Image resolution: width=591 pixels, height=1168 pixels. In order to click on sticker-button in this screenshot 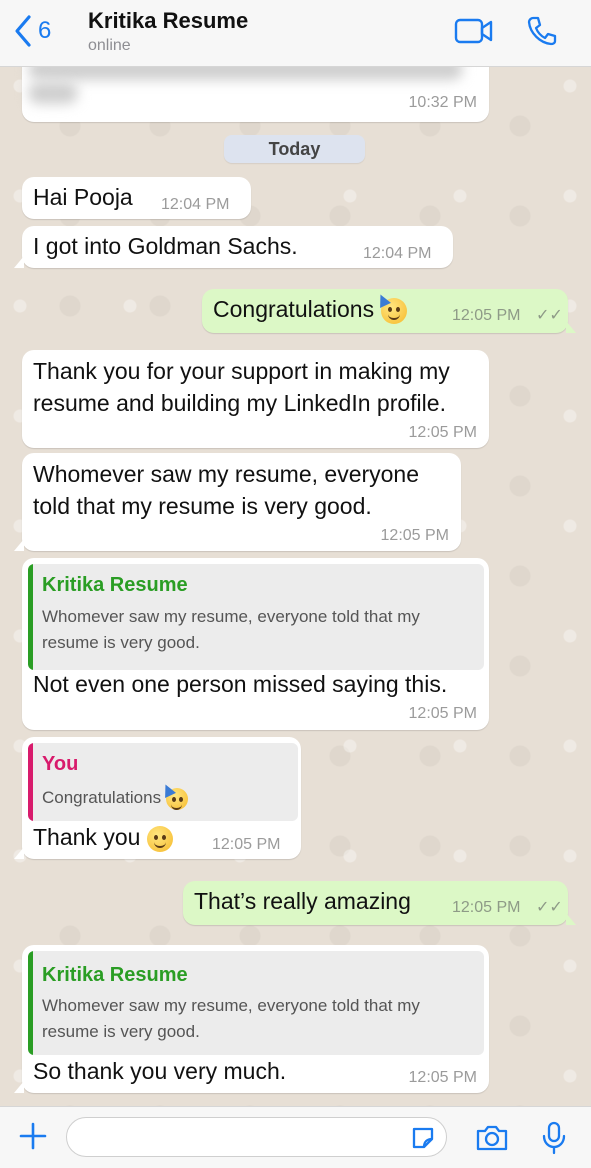, I will do `click(423, 1140)`.